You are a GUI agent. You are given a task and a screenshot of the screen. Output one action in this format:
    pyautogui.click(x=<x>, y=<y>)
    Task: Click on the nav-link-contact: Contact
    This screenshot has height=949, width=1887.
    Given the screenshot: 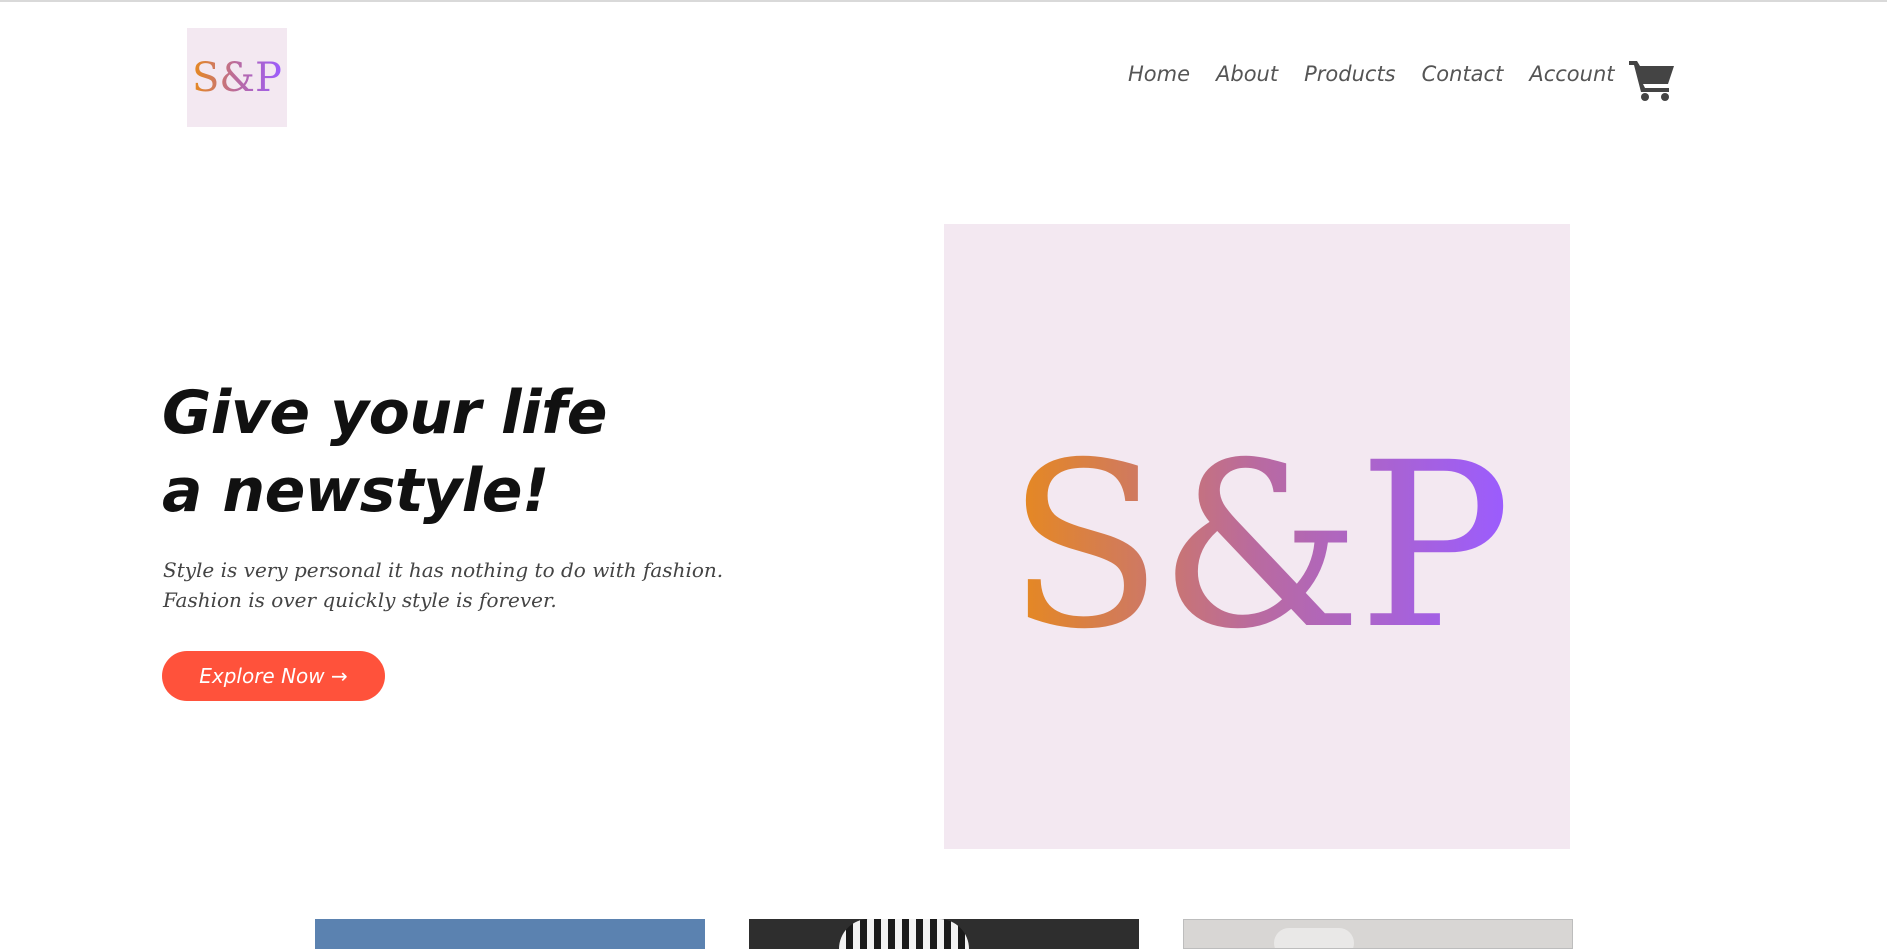 What is the action you would take?
    pyautogui.click(x=1463, y=74)
    